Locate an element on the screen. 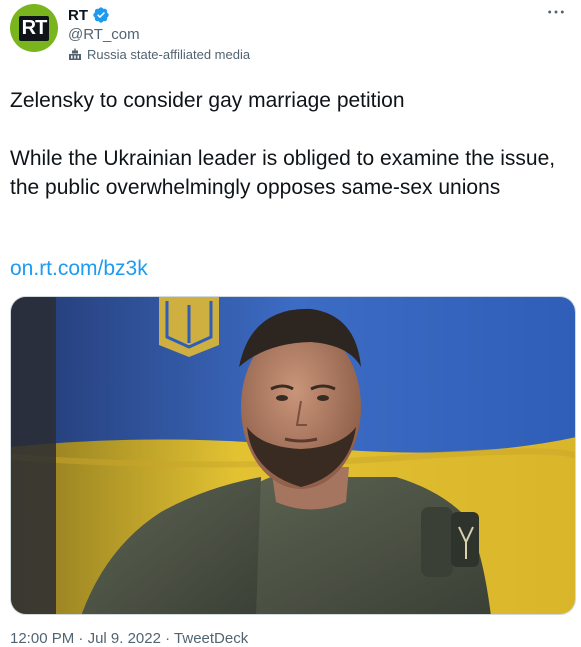  avatar: RT is located at coordinates (34, 28).